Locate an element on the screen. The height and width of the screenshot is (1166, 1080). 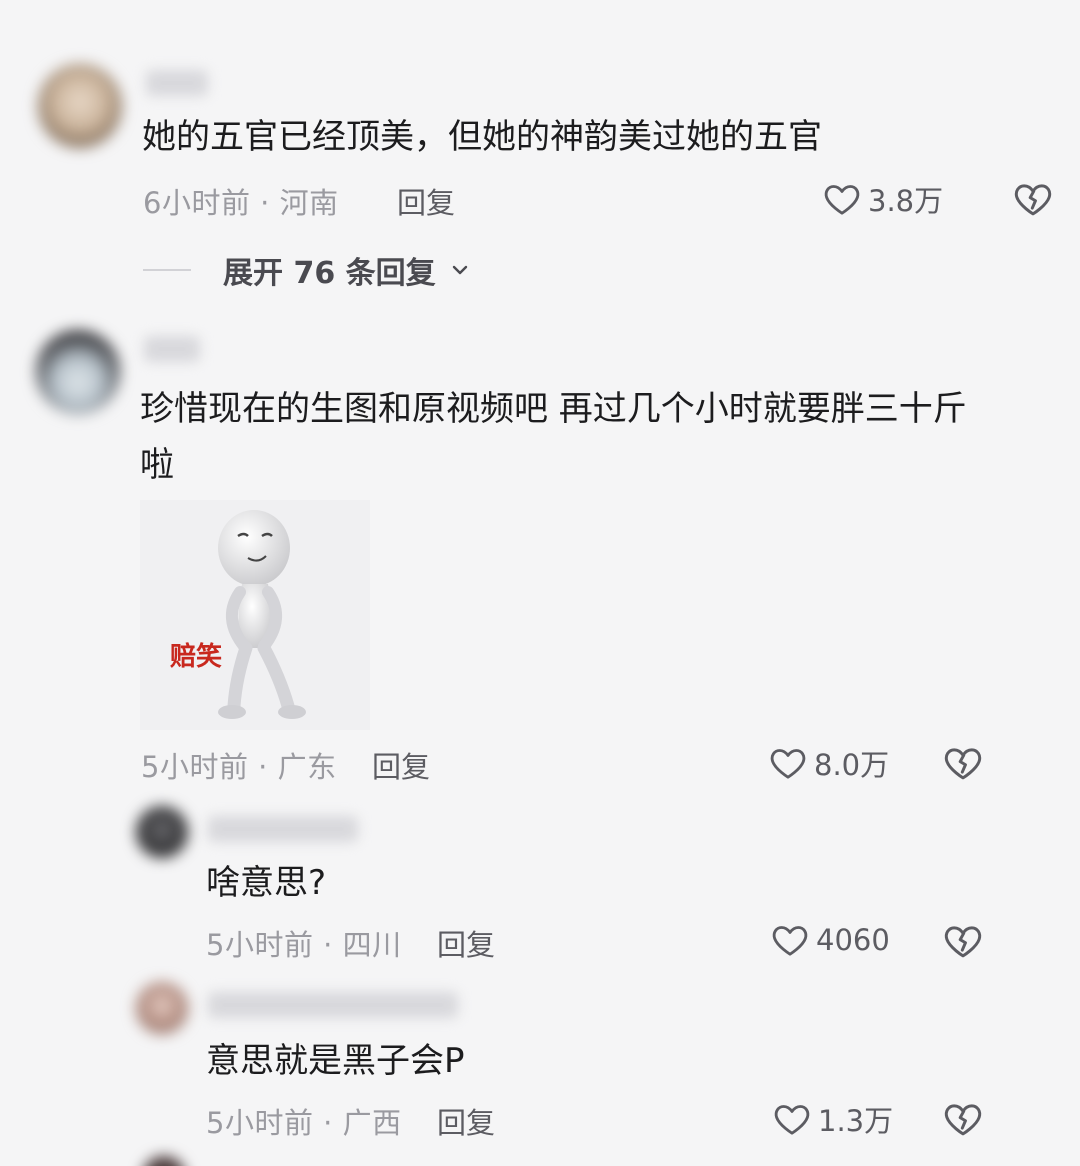
like-button: 4060 is located at coordinates (830, 940).